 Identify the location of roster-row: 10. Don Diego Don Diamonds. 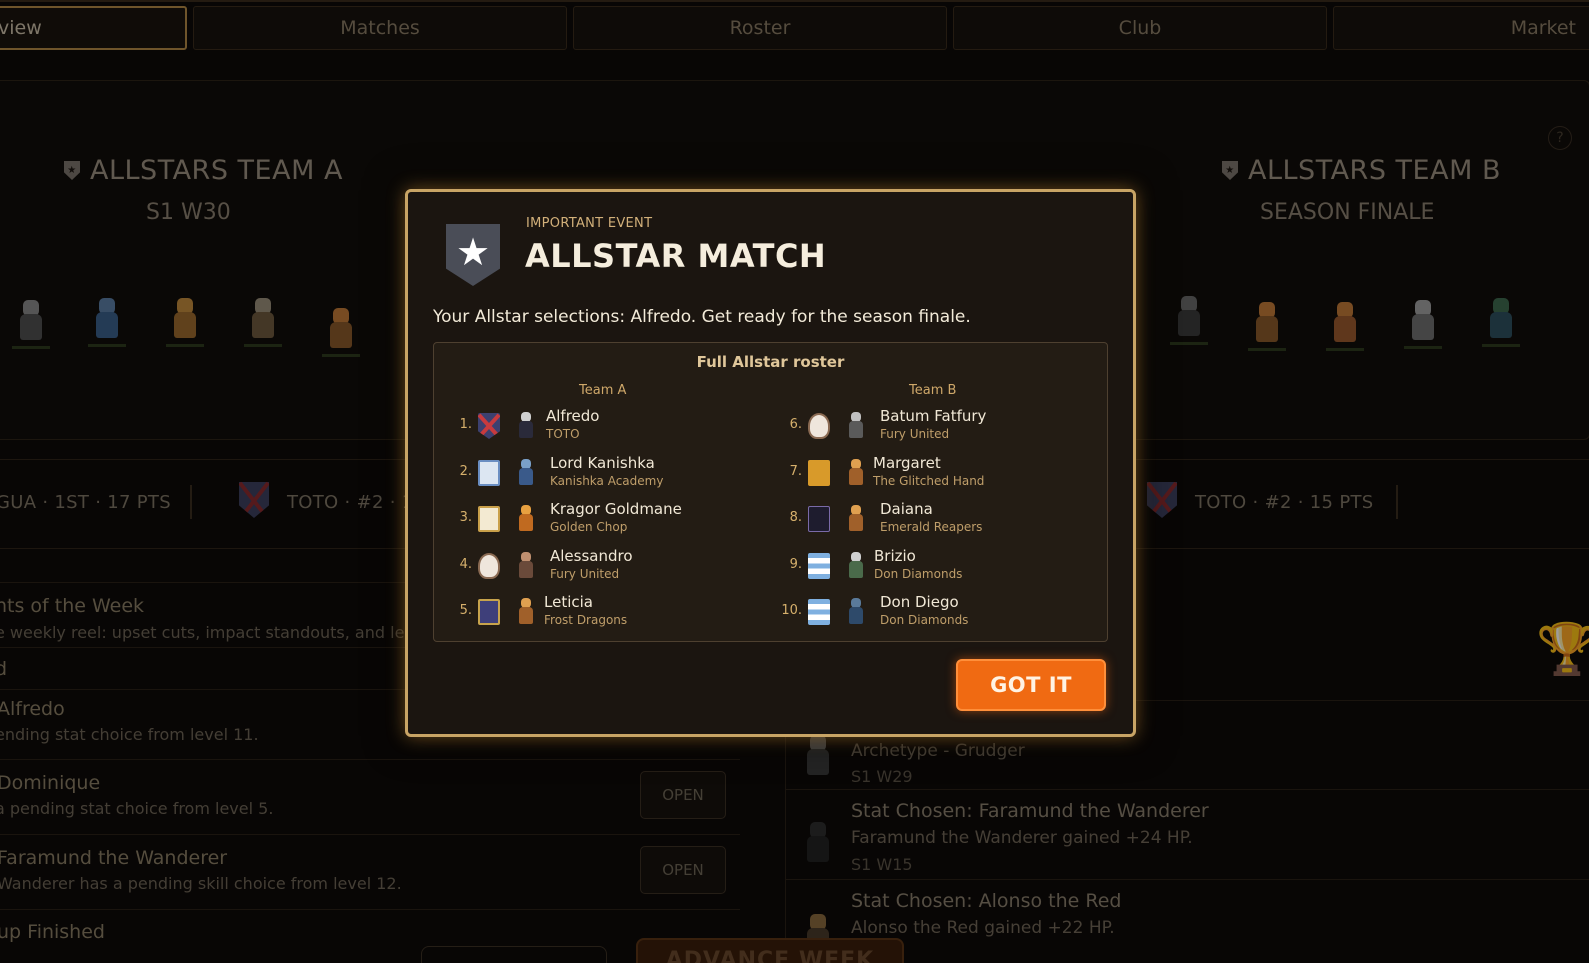
(771, 611).